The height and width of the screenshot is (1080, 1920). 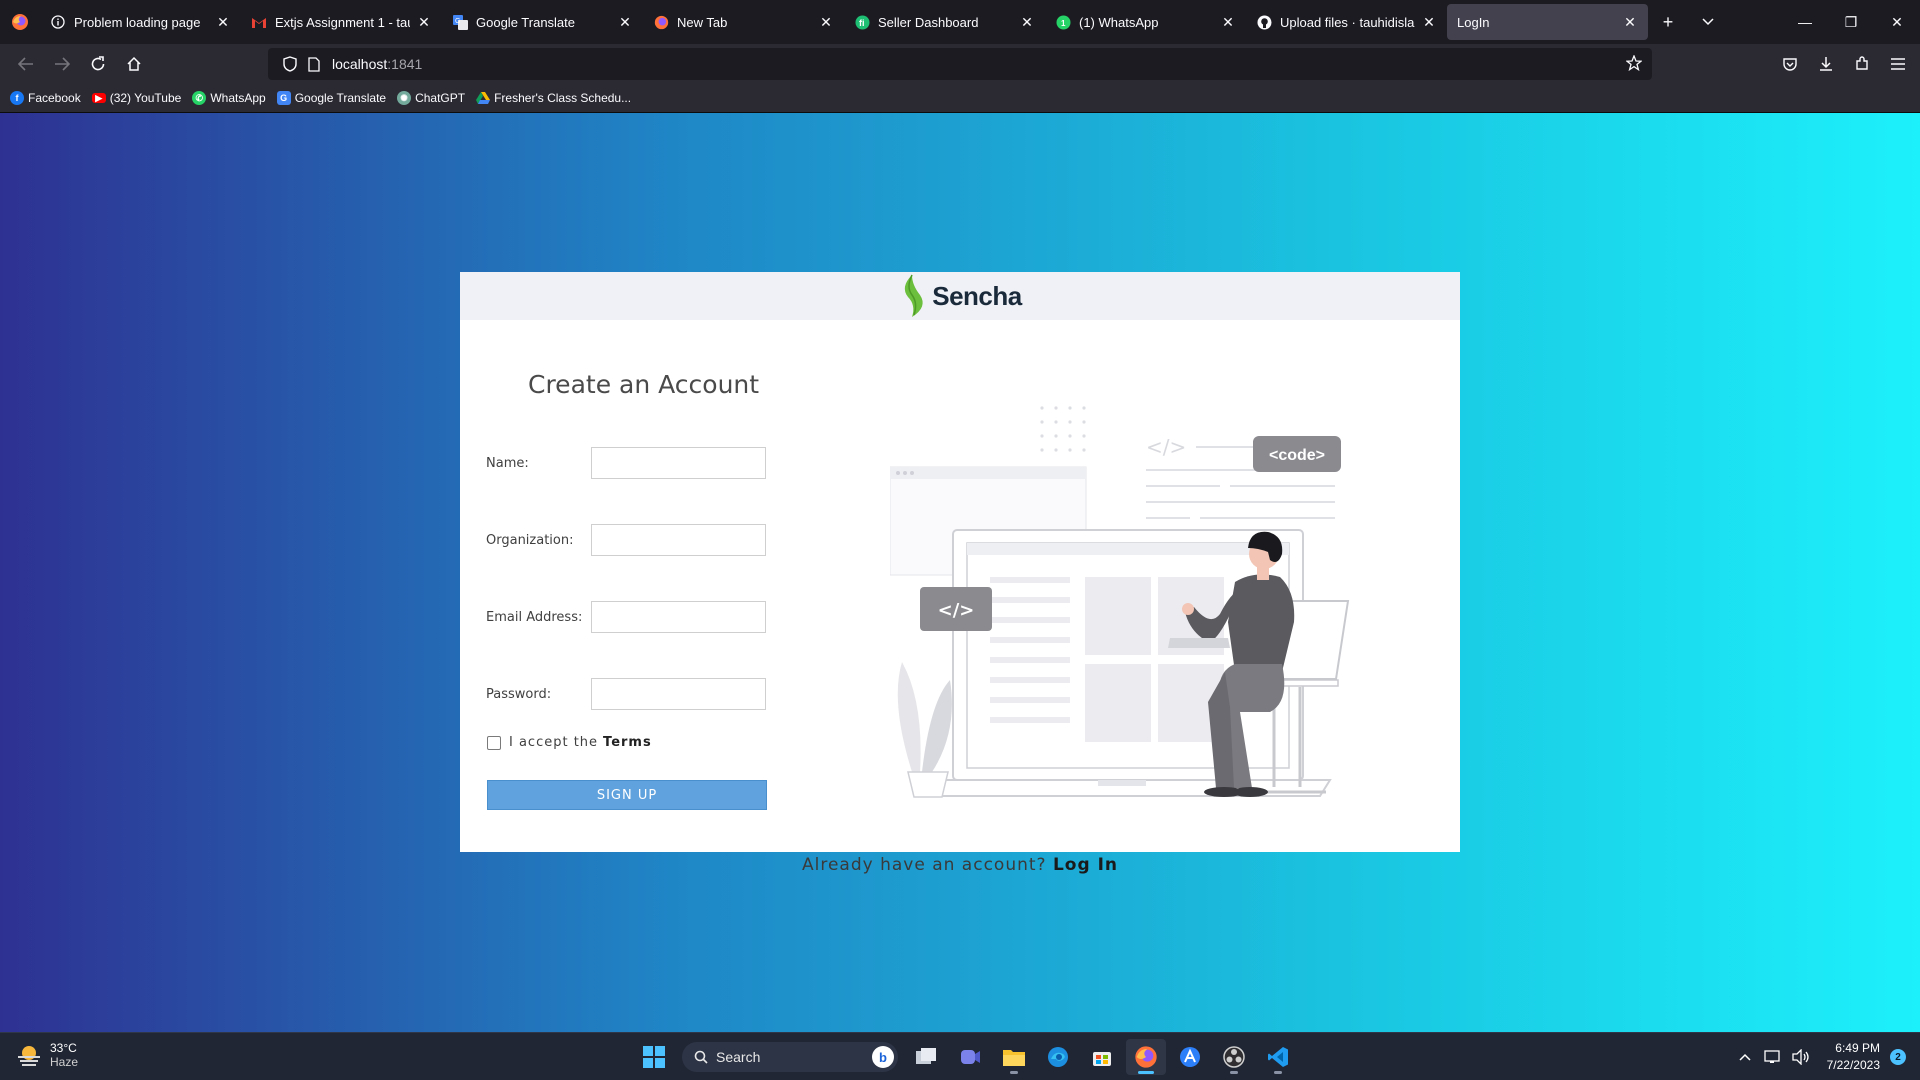 What do you see at coordinates (1190, 1057) in the screenshot?
I see `app-store-a-icon` at bounding box center [1190, 1057].